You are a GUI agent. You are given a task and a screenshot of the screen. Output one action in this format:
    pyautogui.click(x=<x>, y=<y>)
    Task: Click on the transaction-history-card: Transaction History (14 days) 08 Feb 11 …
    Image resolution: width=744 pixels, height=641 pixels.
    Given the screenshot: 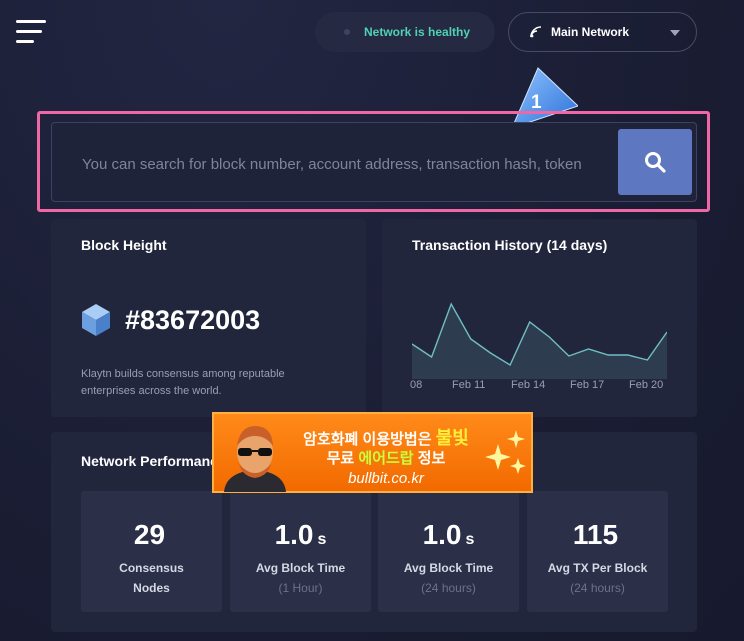 What is the action you would take?
    pyautogui.click(x=539, y=318)
    